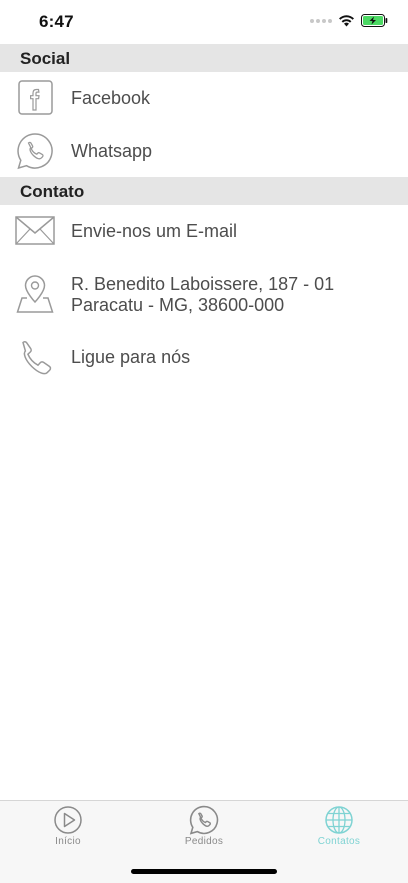  I want to click on status-time: 6:47, so click(56, 21).